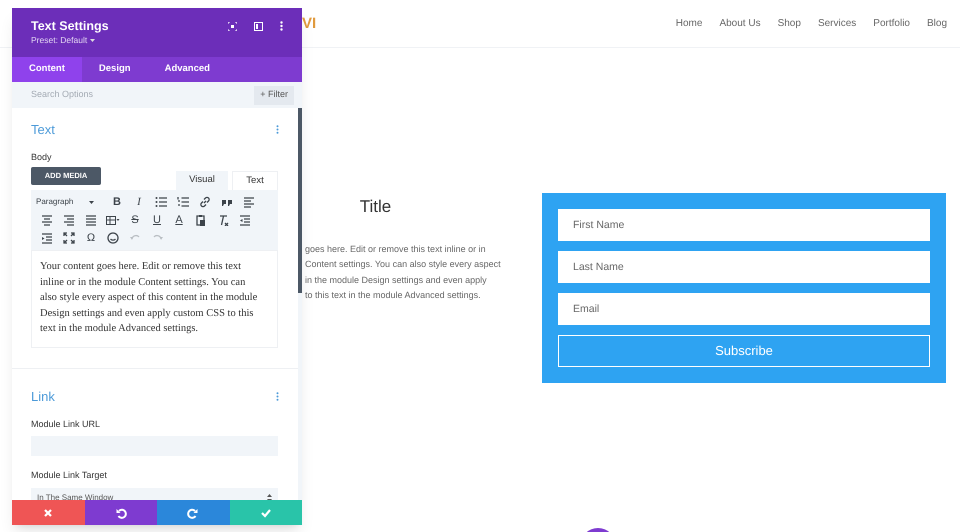 The width and height of the screenshot is (960, 532). What do you see at coordinates (59, 40) in the screenshot?
I see `preset-label: Preset: Default` at bounding box center [59, 40].